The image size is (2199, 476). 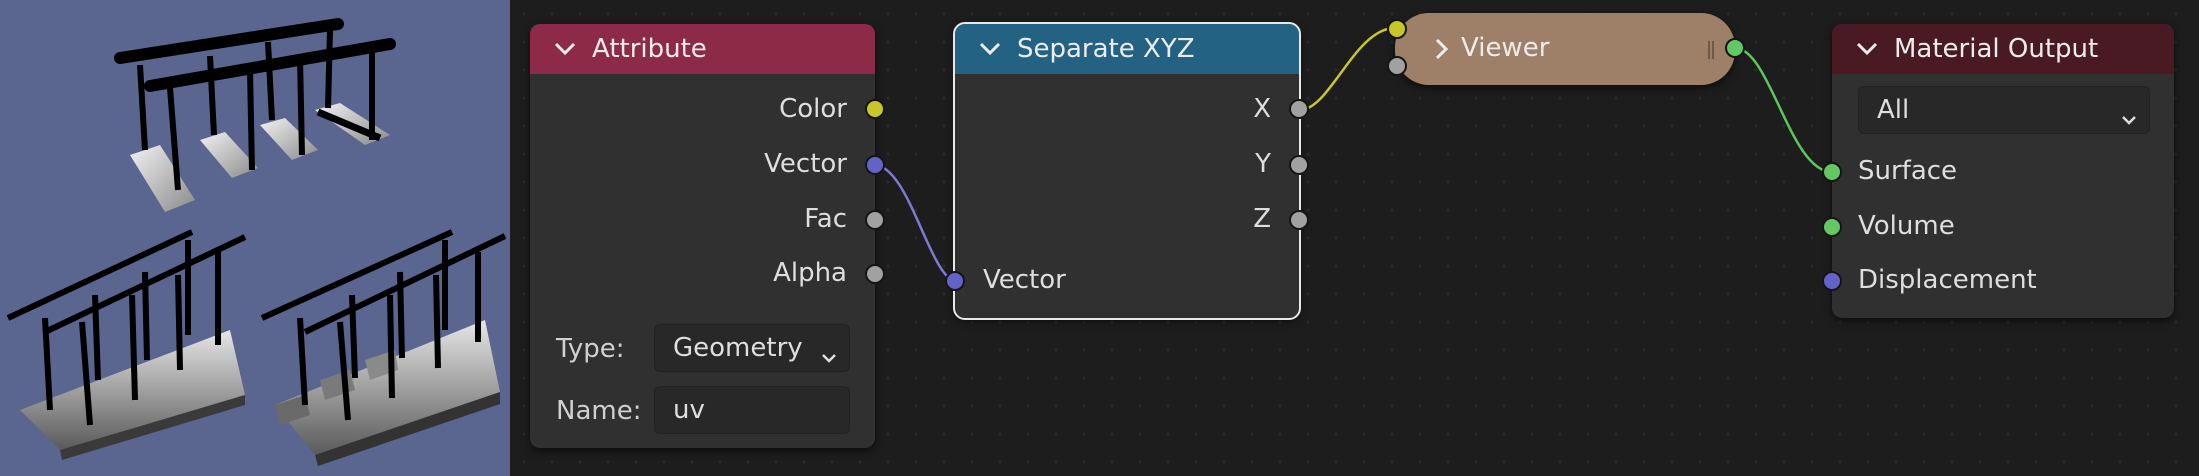 I want to click on socket-x-output, so click(x=1299, y=109).